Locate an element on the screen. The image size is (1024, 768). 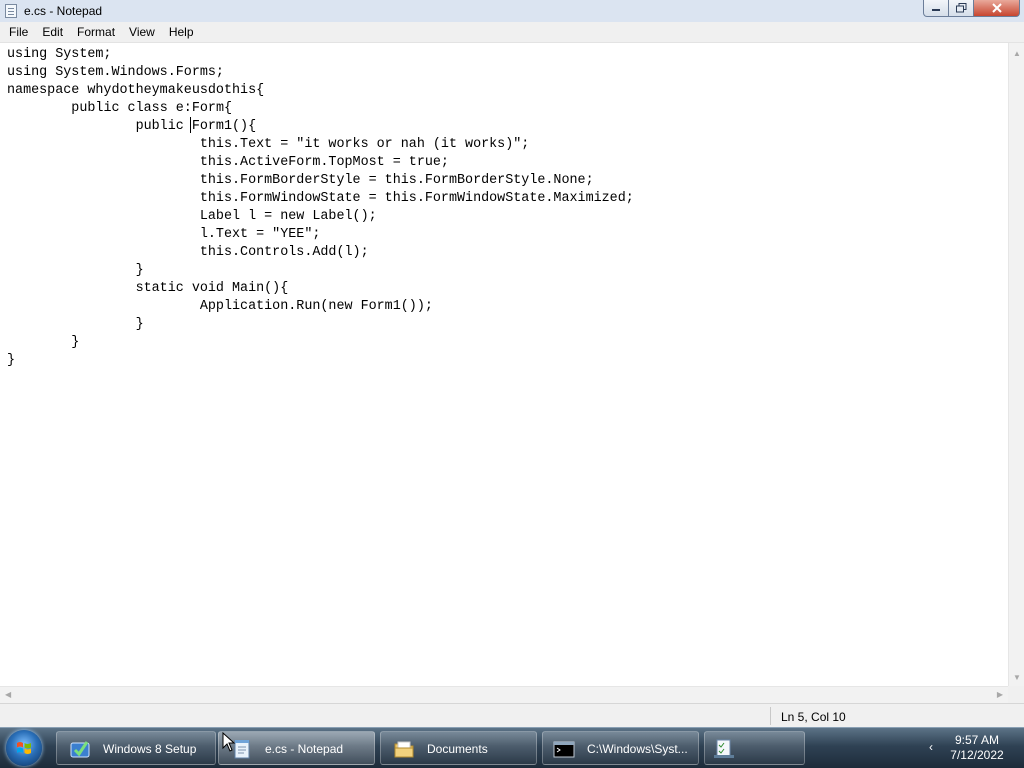
system-clock: 9:57 AM 7/12/2022 is located at coordinates (977, 748).